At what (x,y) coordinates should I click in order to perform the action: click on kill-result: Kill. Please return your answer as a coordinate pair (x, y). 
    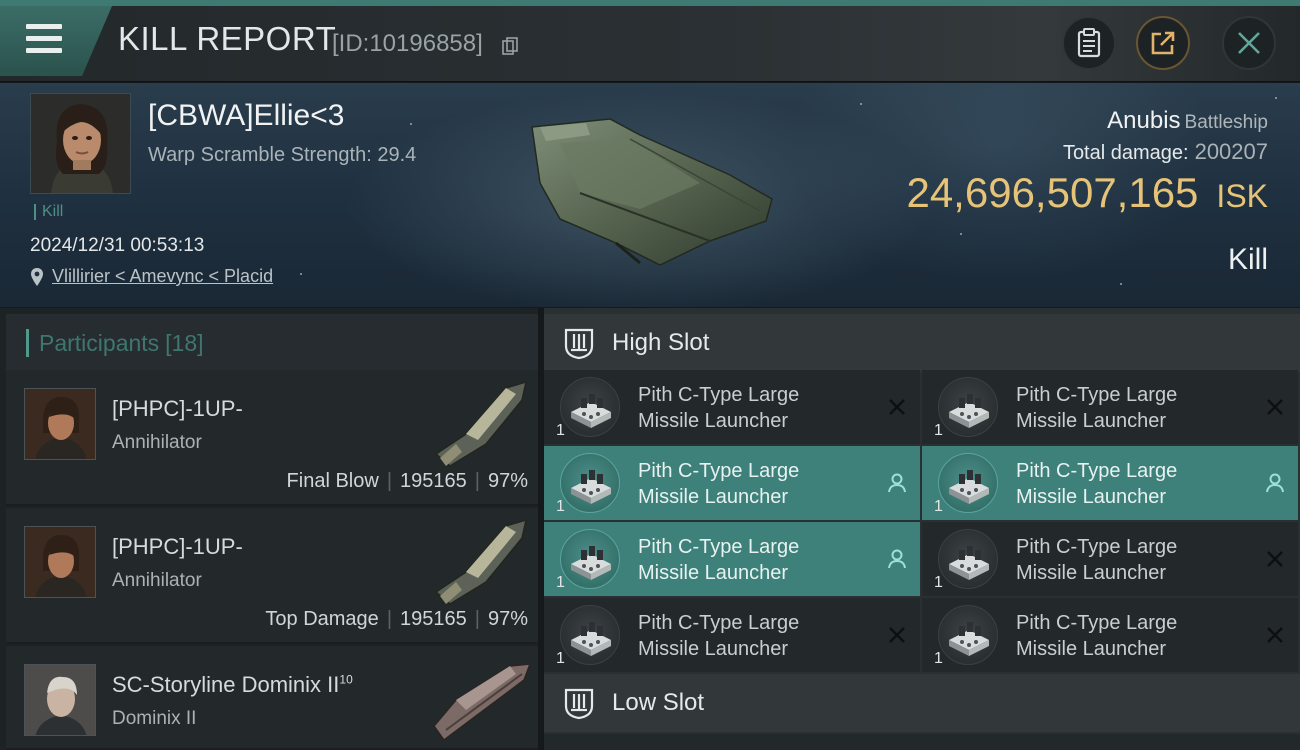
    Looking at the image, I should click on (1247, 259).